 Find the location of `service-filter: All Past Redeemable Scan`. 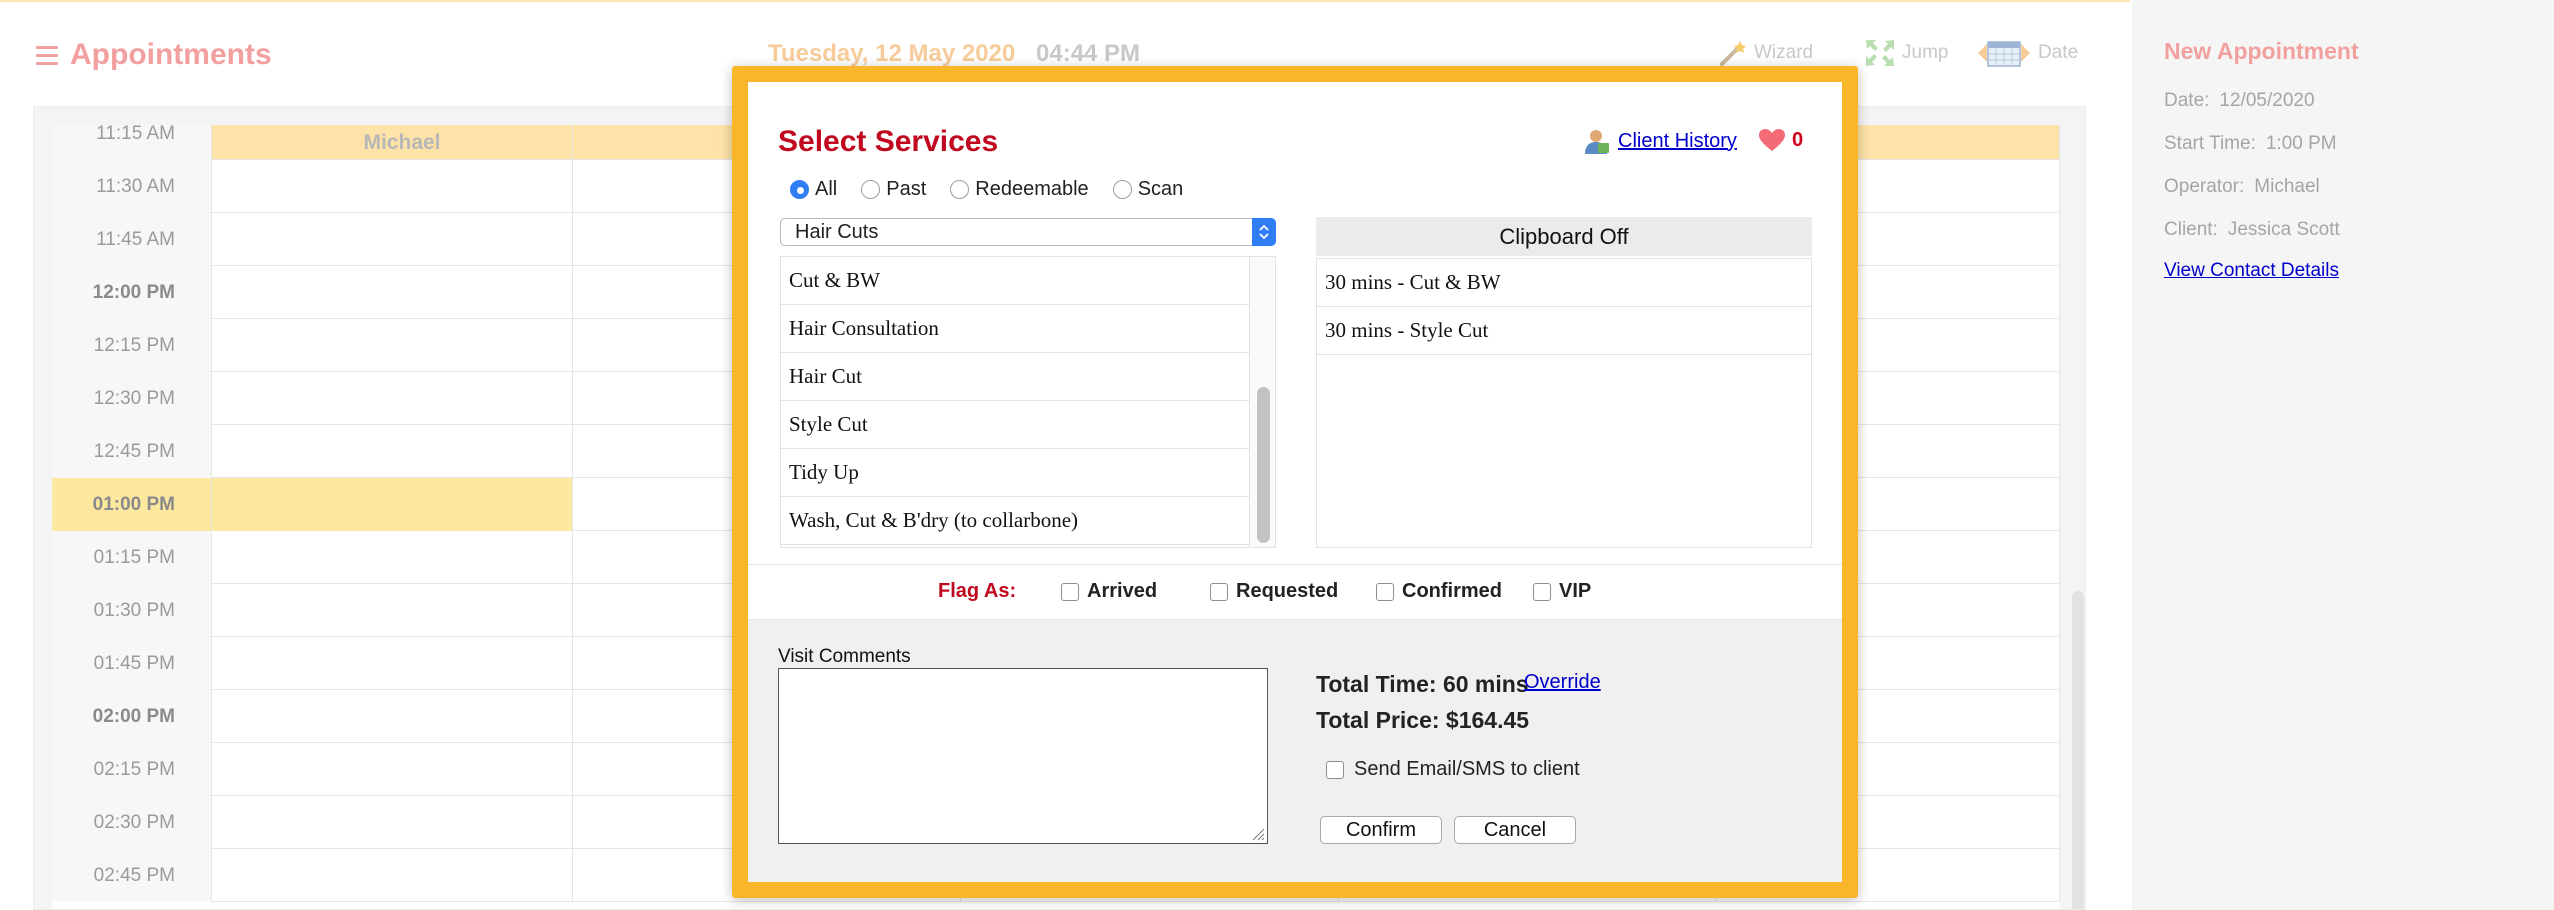

service-filter: All Past Redeemable Scan is located at coordinates (998, 189).